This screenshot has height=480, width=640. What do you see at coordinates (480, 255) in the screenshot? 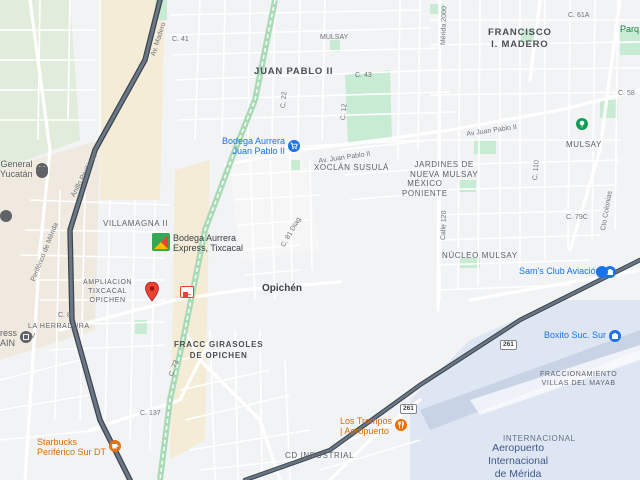
I see `neighborhood-label: NÚCLEO MULSAY` at bounding box center [480, 255].